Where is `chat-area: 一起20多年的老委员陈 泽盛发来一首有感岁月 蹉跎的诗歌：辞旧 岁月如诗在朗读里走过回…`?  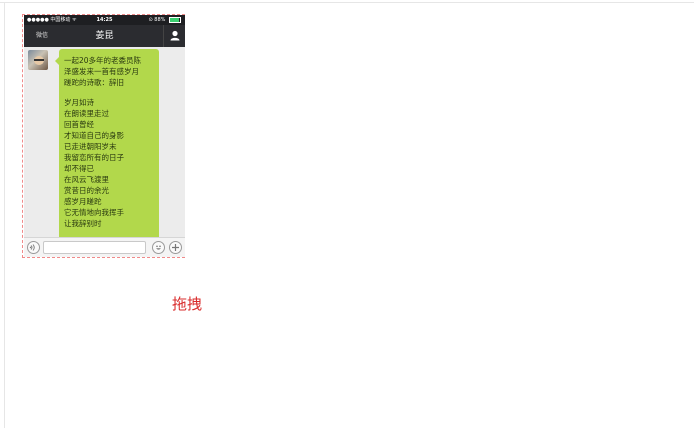
chat-area: 一起20多年的老委员陈 泽盛发来一首有感岁月 蹉跎的诗歌：辞旧 岁月如诗在朗读里走过回… is located at coordinates (104, 142).